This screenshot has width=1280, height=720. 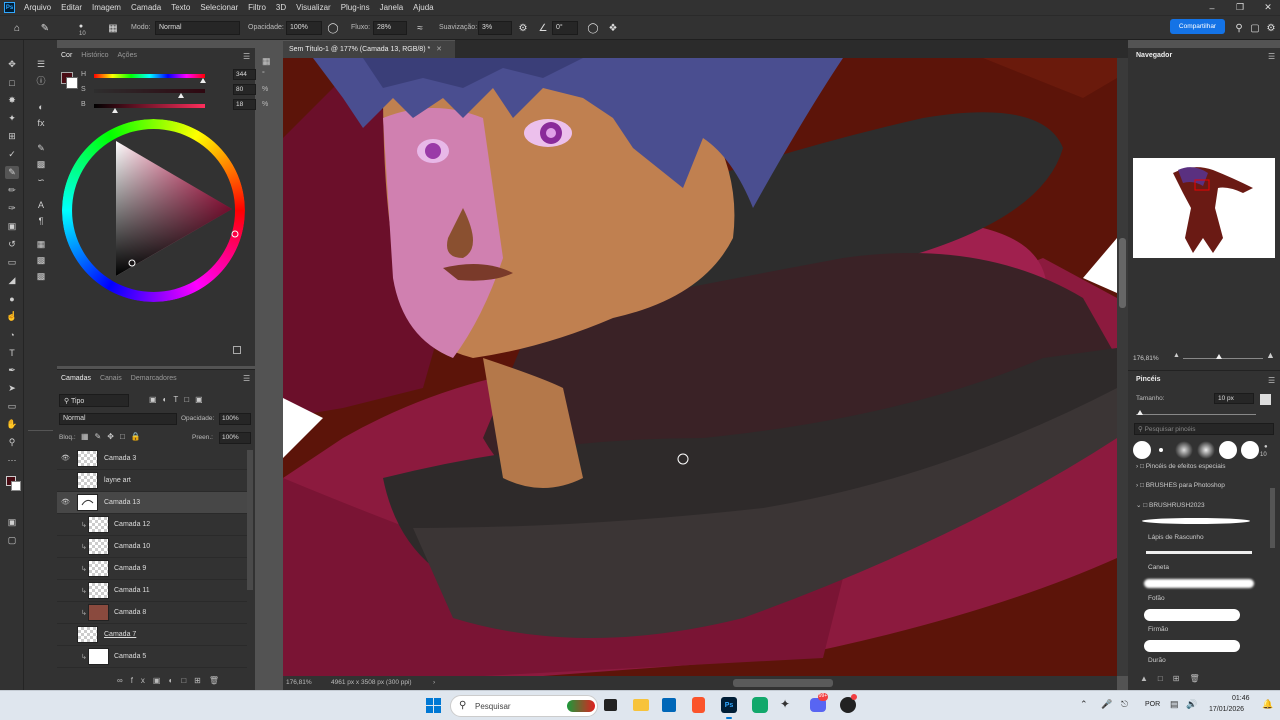 What do you see at coordinates (524, 706) in the screenshot?
I see `taskbar-search: ⚲ Pesquisar` at bounding box center [524, 706].